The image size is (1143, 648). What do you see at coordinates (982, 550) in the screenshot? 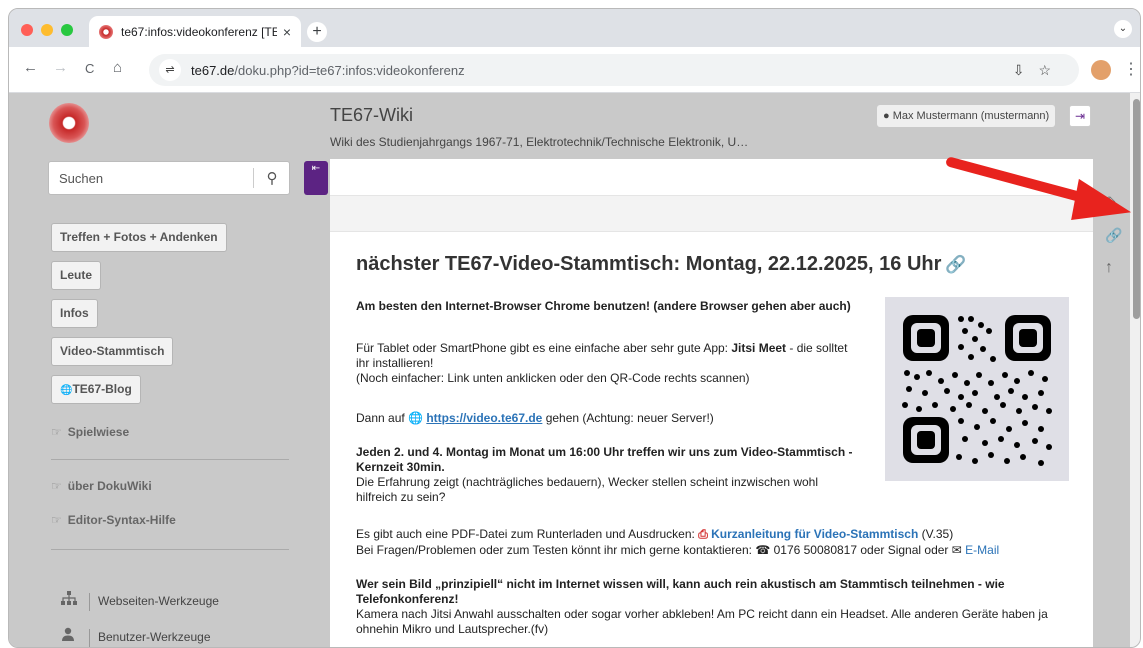
I see `email-link: E-Mail` at bounding box center [982, 550].